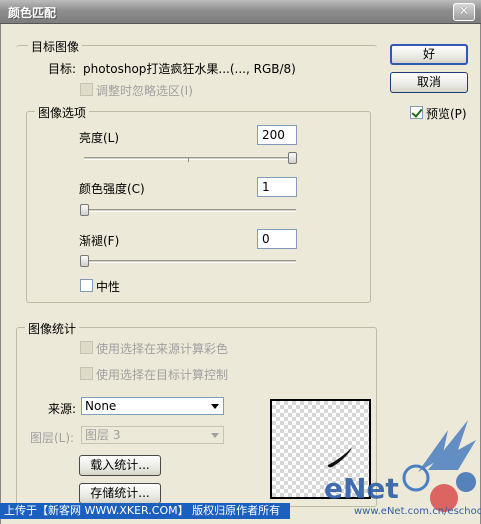  What do you see at coordinates (152, 435) in the screenshot?
I see `layer-select: 图层 3` at bounding box center [152, 435].